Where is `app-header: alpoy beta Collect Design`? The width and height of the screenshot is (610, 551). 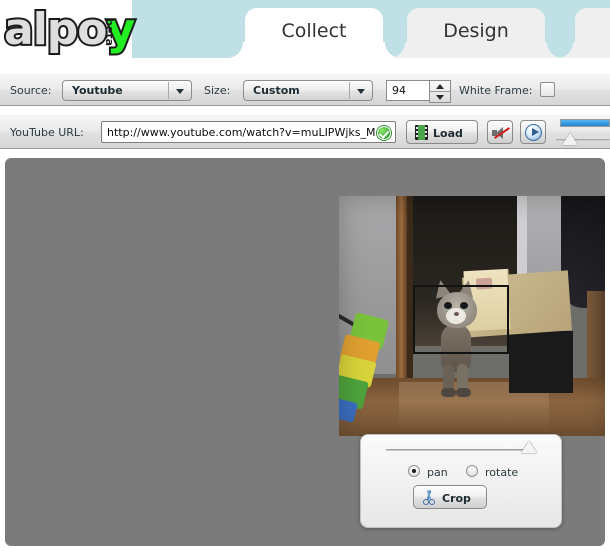
app-header: alpoy beta Collect Design is located at coordinates (305, 32).